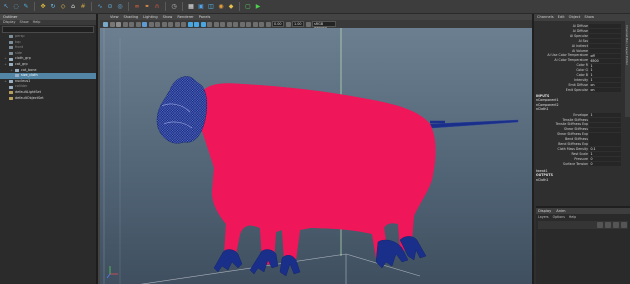 The height and width of the screenshot is (284, 630). I want to click on channel-box-menu-show: Show, so click(589, 17).